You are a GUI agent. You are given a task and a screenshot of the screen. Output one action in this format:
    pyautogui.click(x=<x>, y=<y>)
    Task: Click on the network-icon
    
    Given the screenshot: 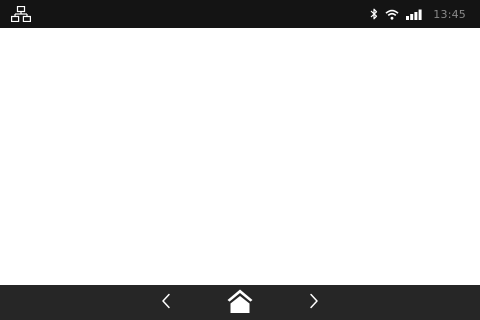 What is the action you would take?
    pyautogui.click(x=21, y=14)
    